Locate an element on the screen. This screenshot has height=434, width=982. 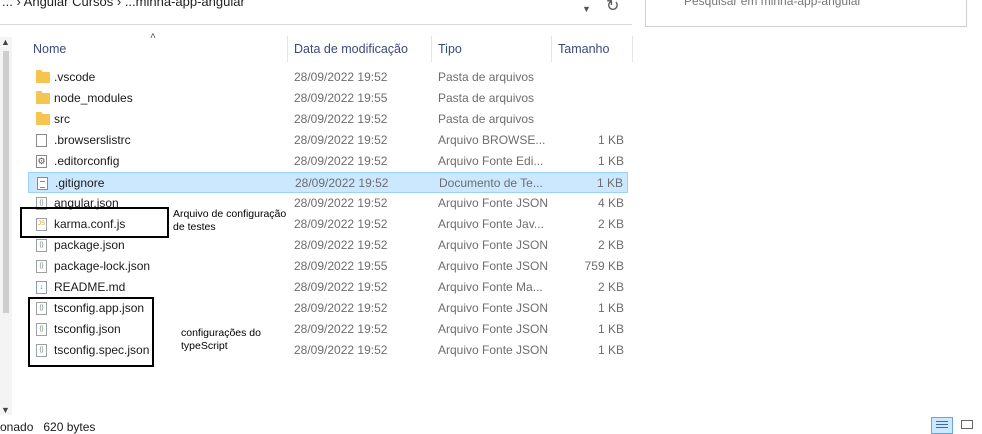
chevron-down-icon: ▼ is located at coordinates (586, 9).